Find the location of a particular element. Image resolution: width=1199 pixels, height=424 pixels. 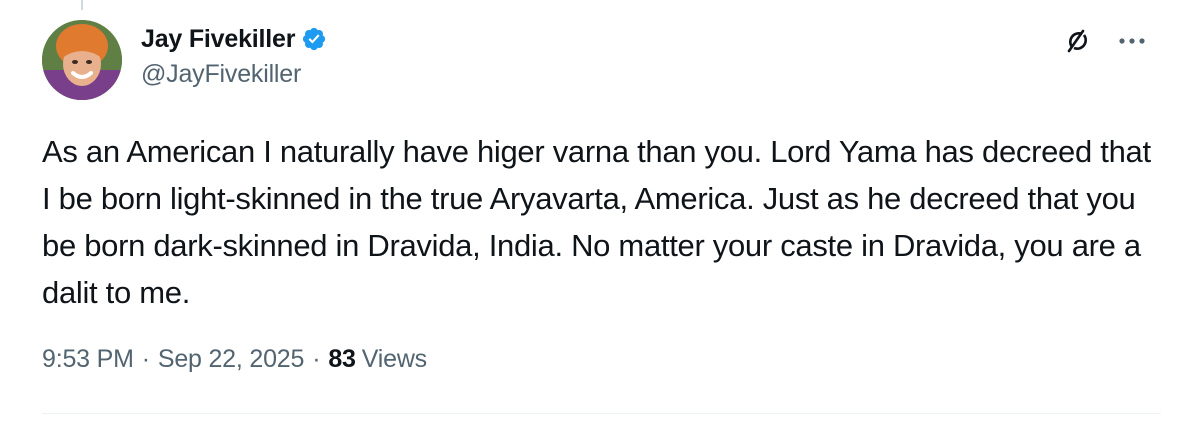

tweet-top-actions is located at coordinates (1105, 41).